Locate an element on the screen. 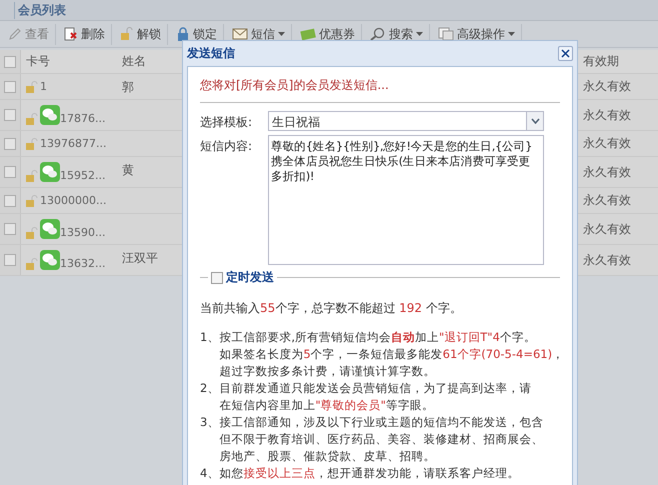 The height and width of the screenshot is (485, 658). toolbar-button: 删除 is located at coordinates (85, 34).